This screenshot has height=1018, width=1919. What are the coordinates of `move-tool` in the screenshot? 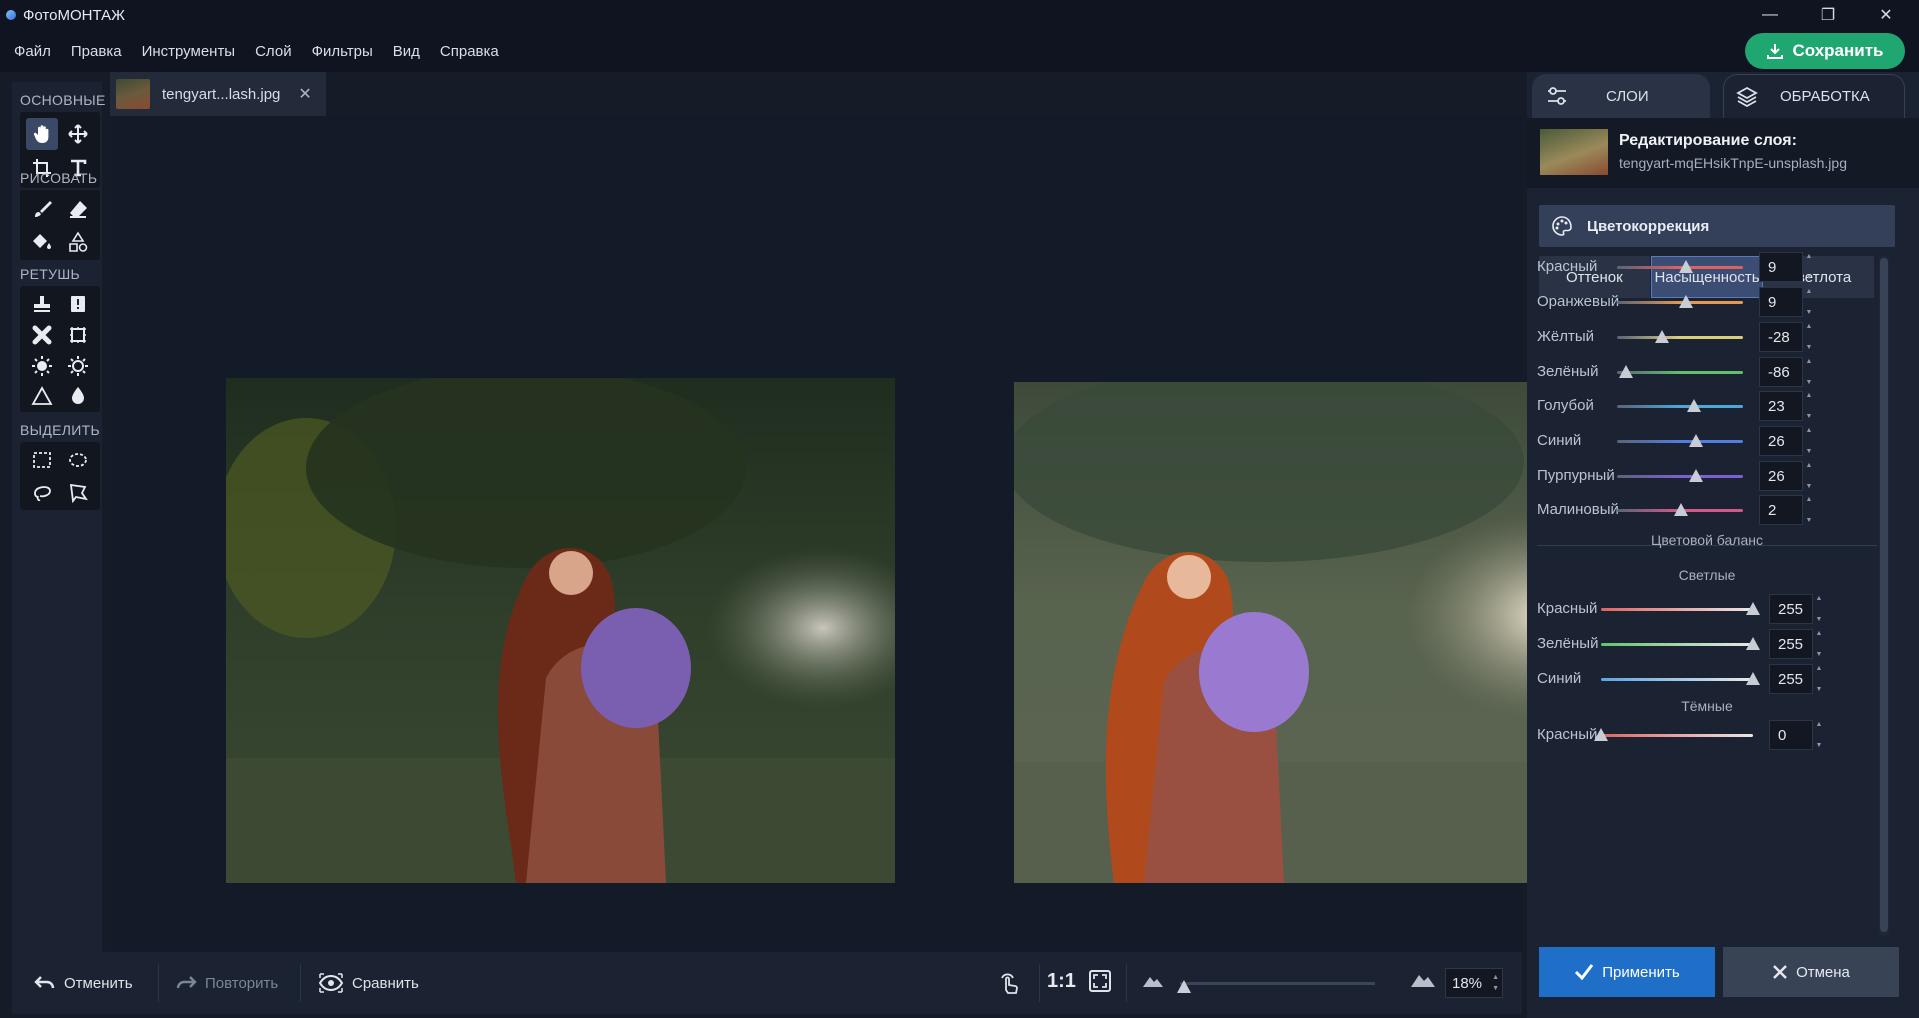 It's located at (78, 134).